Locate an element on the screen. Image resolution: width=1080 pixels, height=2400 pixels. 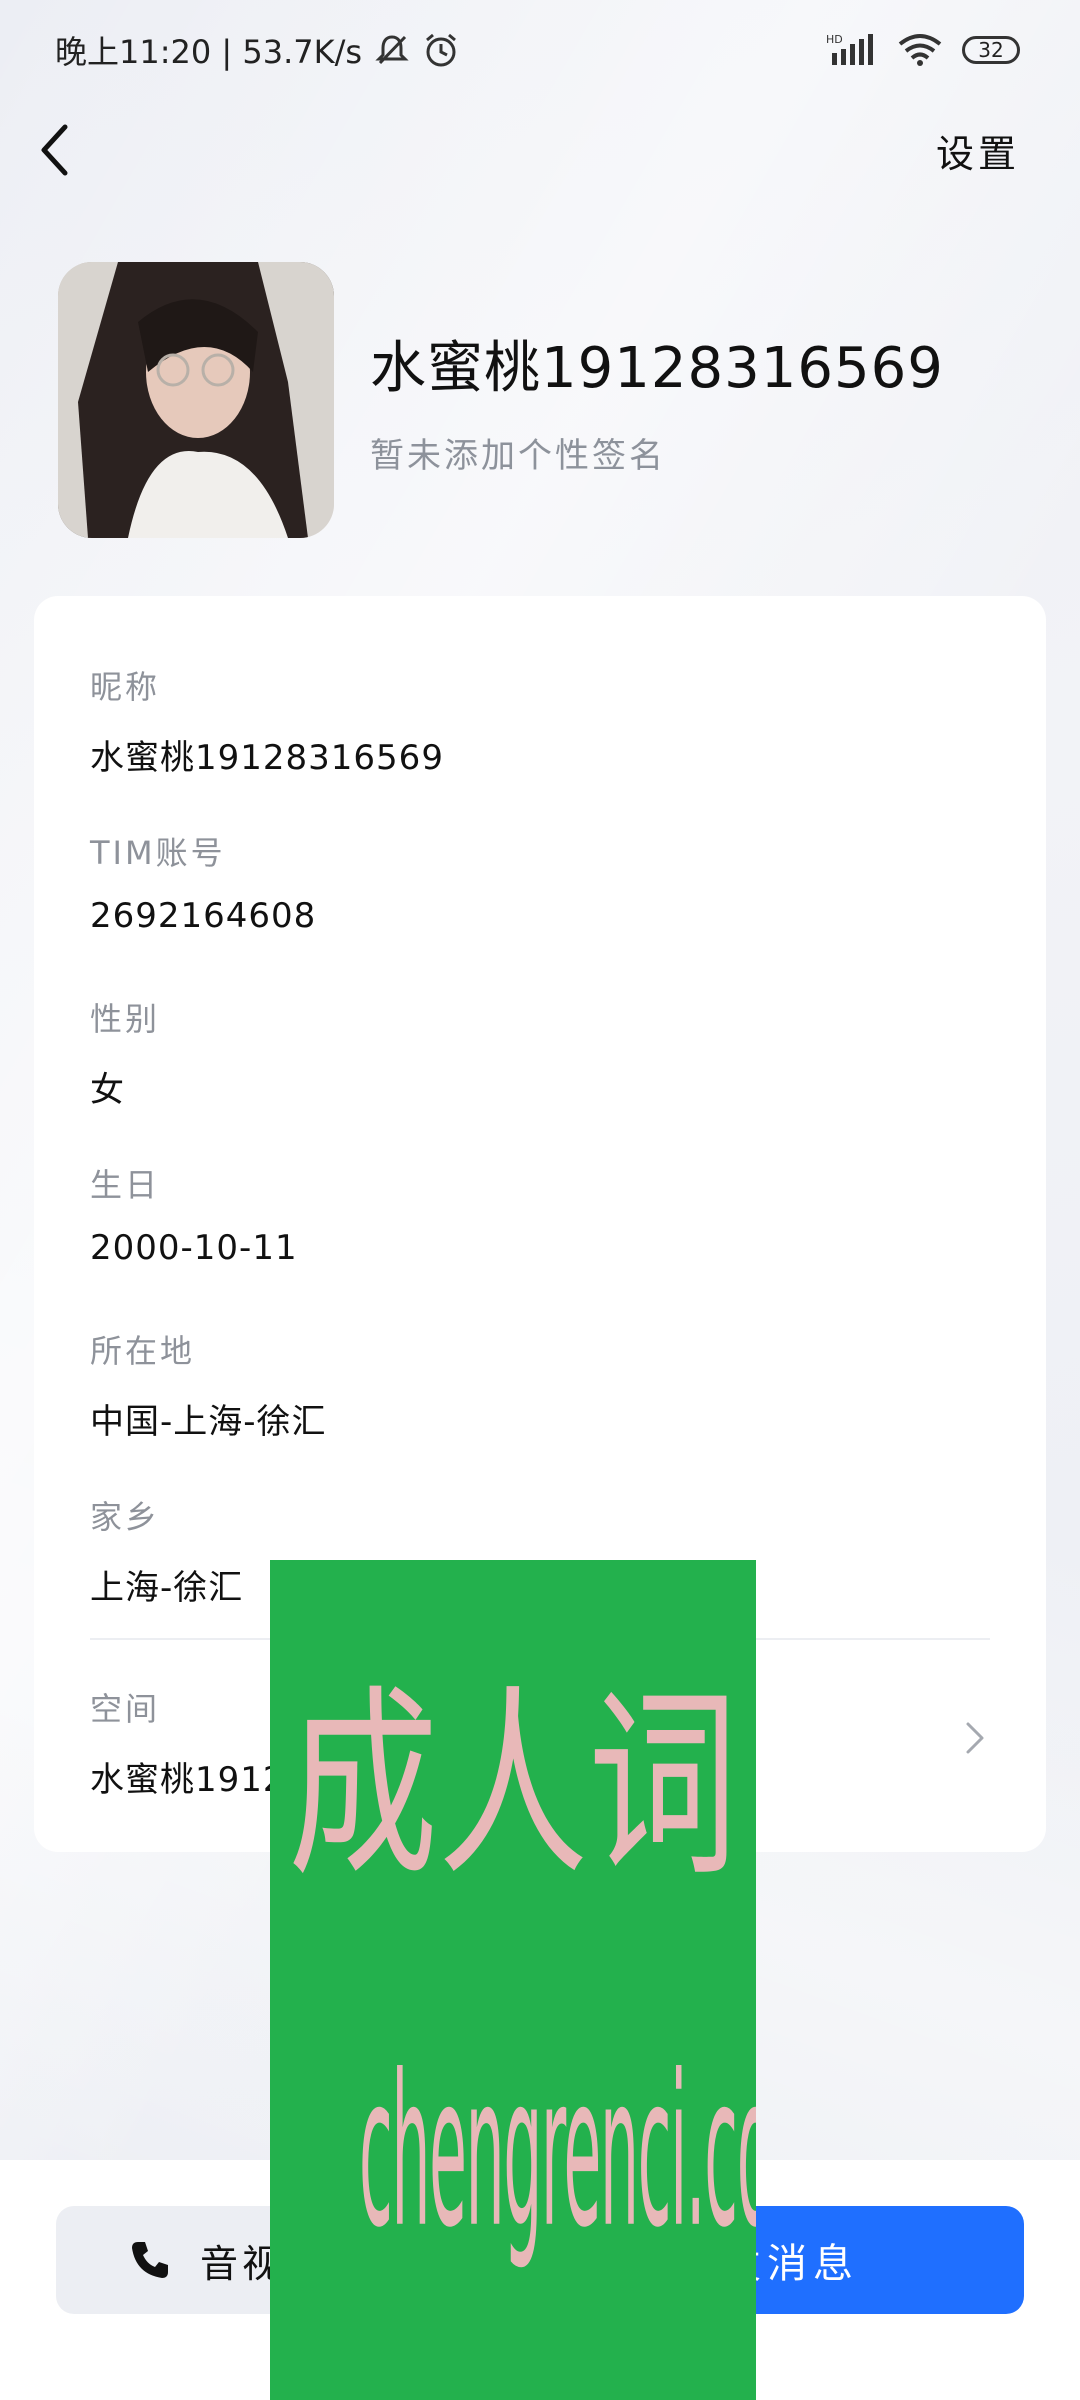
battery-icon: 32 is located at coordinates (991, 50).